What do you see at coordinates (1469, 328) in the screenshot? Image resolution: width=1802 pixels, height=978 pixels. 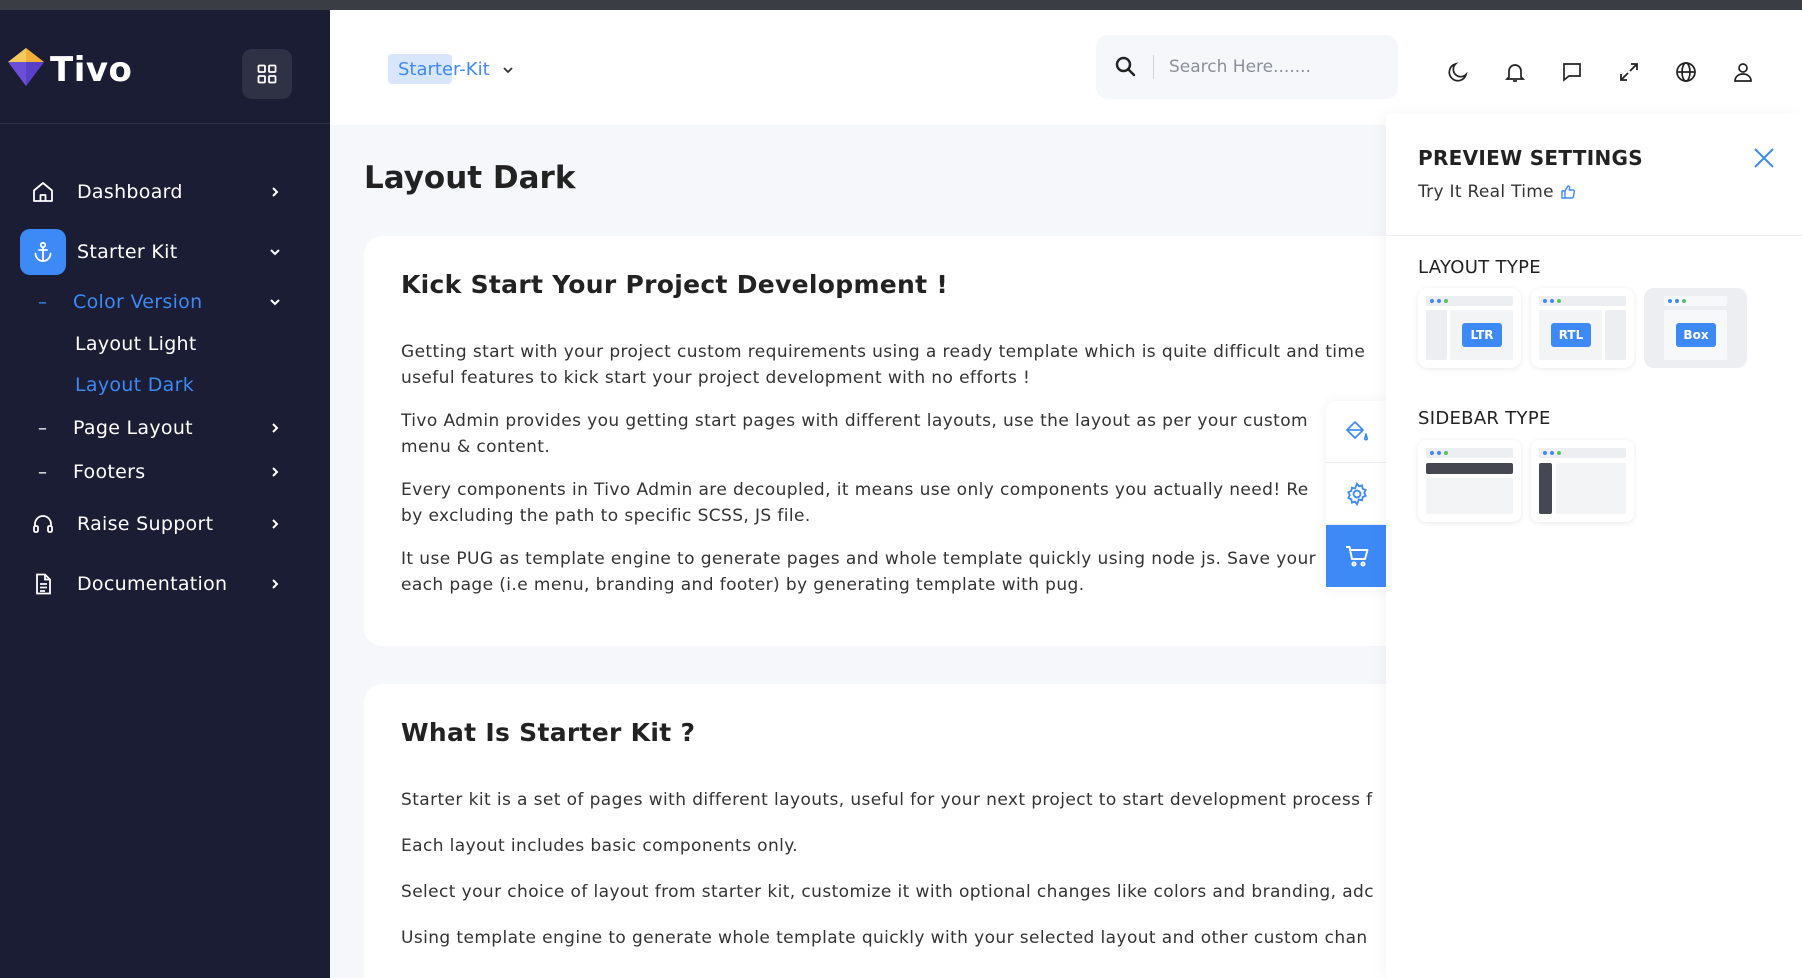 I see `layout-option-ltr: LTR` at bounding box center [1469, 328].